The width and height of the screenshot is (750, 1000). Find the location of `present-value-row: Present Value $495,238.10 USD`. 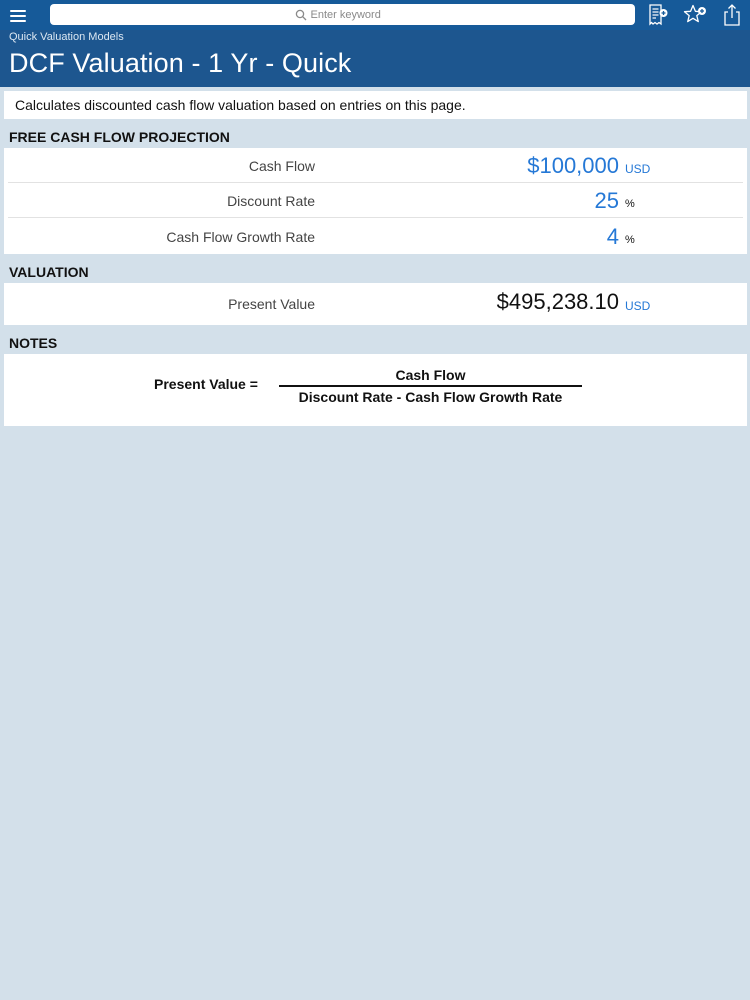

present-value-row: Present Value $495,238.10 USD is located at coordinates (375, 303).